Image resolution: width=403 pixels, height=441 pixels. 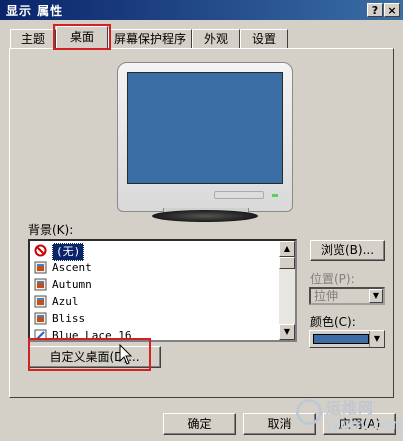 I want to click on color-picker-button: ▼, so click(x=347, y=339).